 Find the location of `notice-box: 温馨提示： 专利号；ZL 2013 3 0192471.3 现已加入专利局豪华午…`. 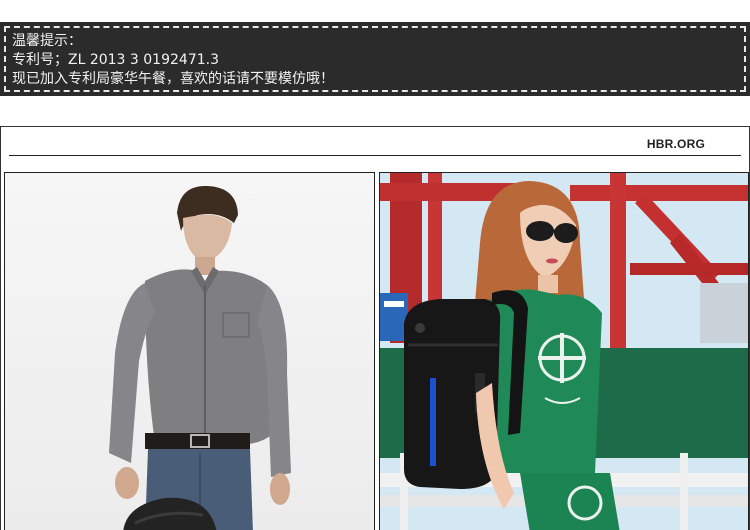

notice-box: 温馨提示： 专利号；ZL 2013 3 0192471.3 现已加入专利局豪华午… is located at coordinates (375, 59).